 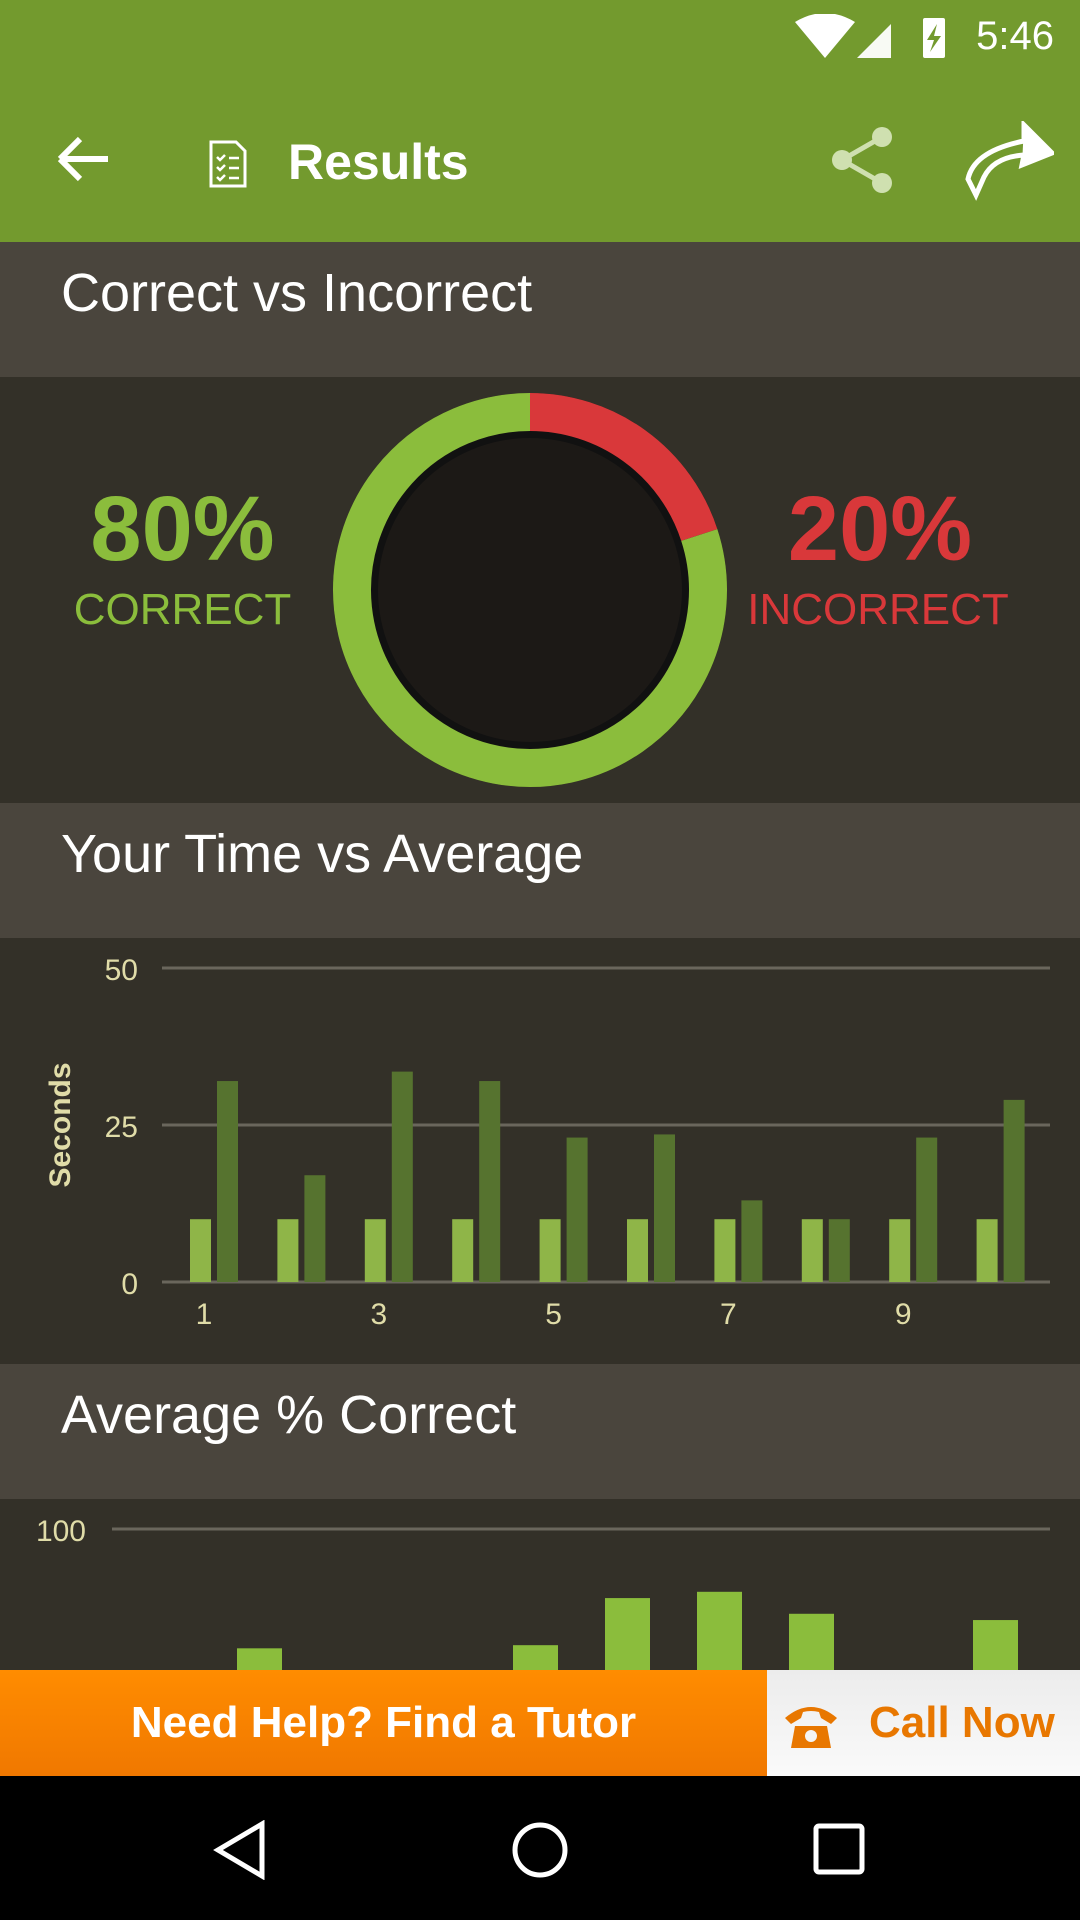 I want to click on x-tick-label: 5, so click(x=553, y=1314).